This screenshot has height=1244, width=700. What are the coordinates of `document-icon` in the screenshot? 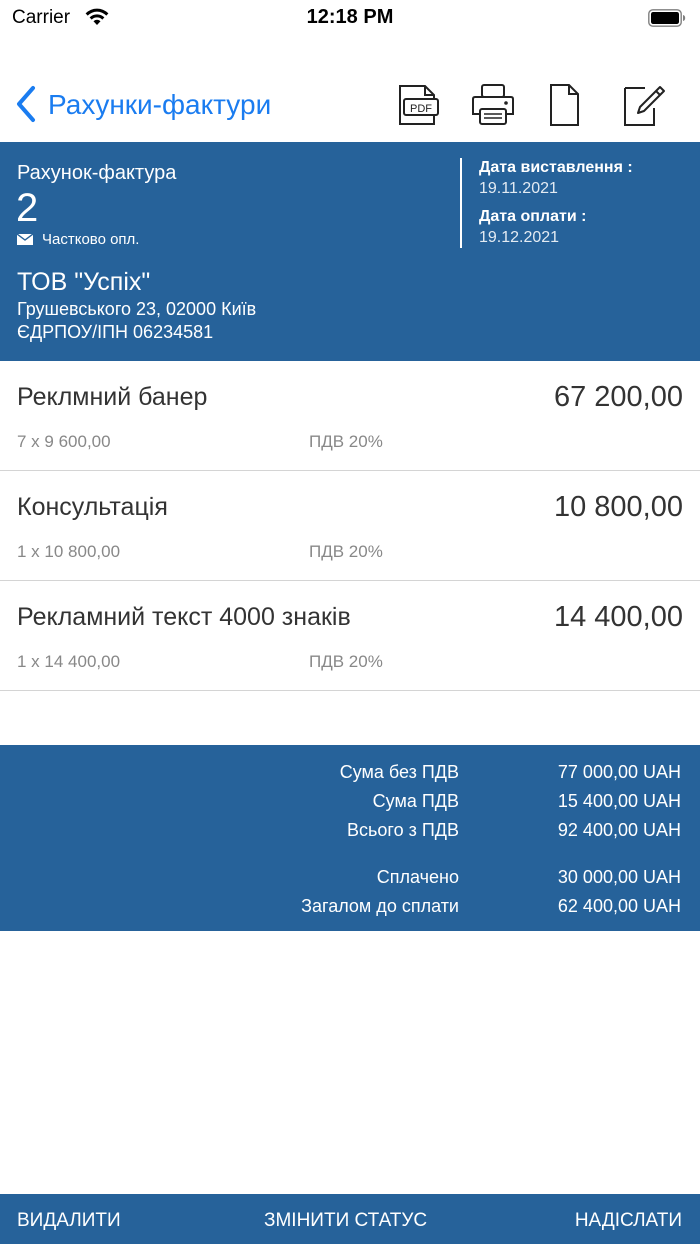 It's located at (565, 105).